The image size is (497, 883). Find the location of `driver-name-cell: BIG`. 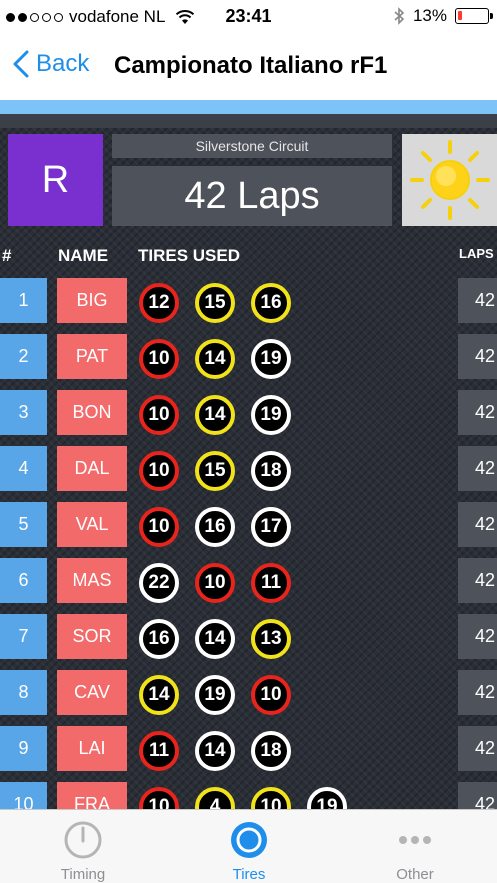

driver-name-cell: BIG is located at coordinates (92, 300).